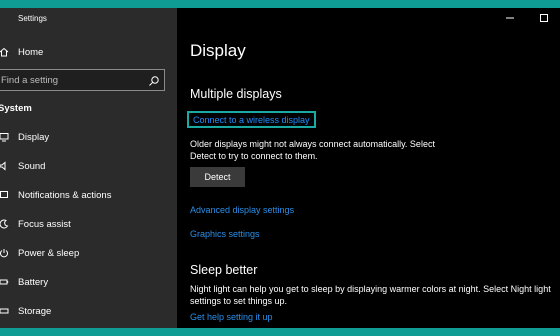 This screenshot has height=336, width=560. What do you see at coordinates (251, 119) in the screenshot?
I see `connect-wireless-display-link: Connect to a wireless display` at bounding box center [251, 119].